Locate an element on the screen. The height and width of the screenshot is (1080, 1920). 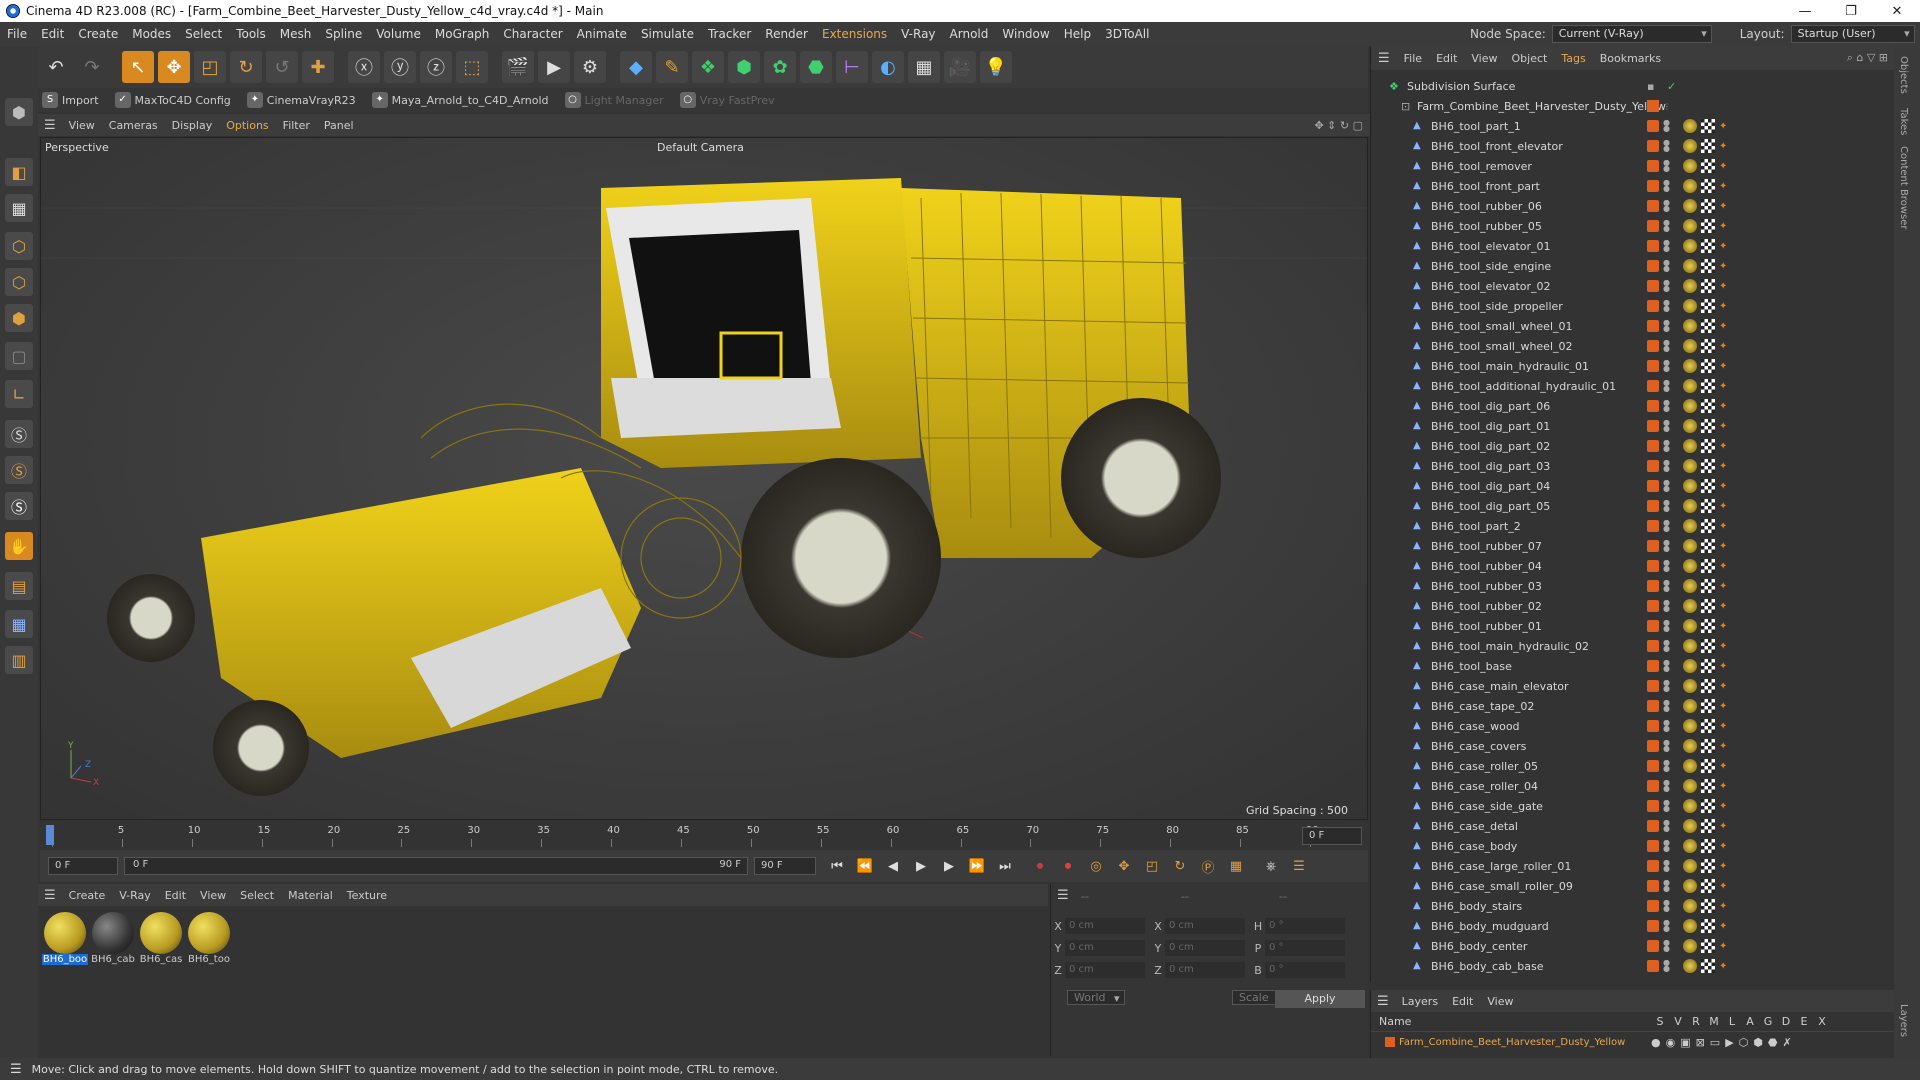
object-row: ▲ BH6_tool_elevator_01 ● ● ✦ is located at coordinates (1633, 246).